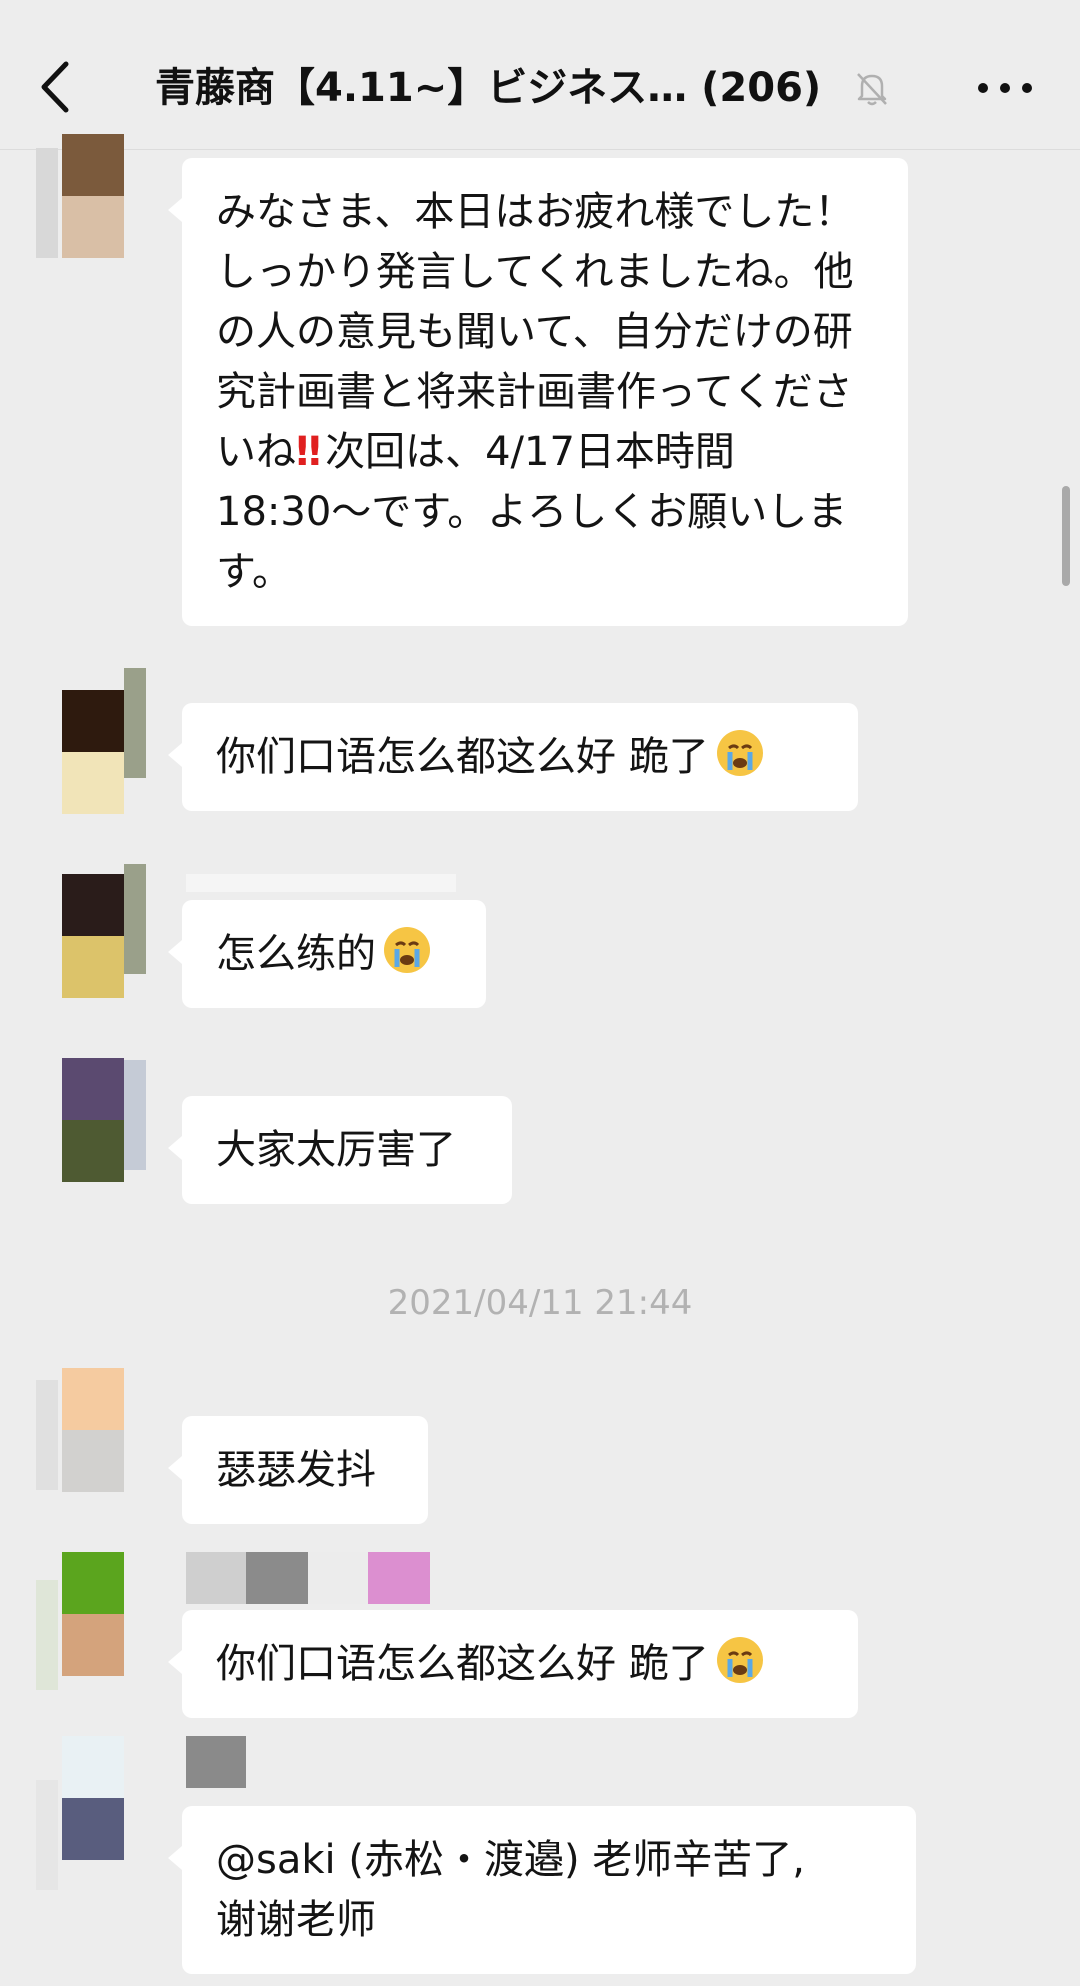 This screenshot has width=1080, height=1986. I want to click on bell-muted-icon, so click(872, 88).